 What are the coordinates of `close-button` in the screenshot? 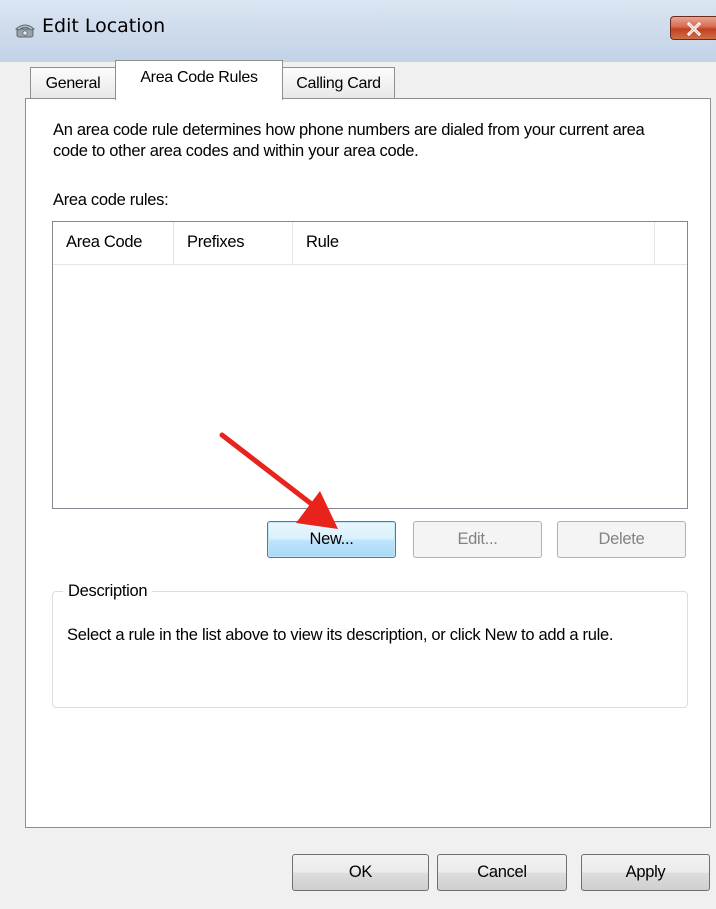 It's located at (693, 28).